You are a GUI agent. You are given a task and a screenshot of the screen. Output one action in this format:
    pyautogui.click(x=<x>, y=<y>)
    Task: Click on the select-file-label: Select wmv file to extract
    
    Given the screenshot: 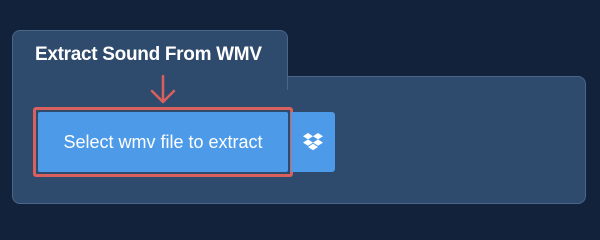 What is the action you would take?
    pyautogui.click(x=163, y=141)
    